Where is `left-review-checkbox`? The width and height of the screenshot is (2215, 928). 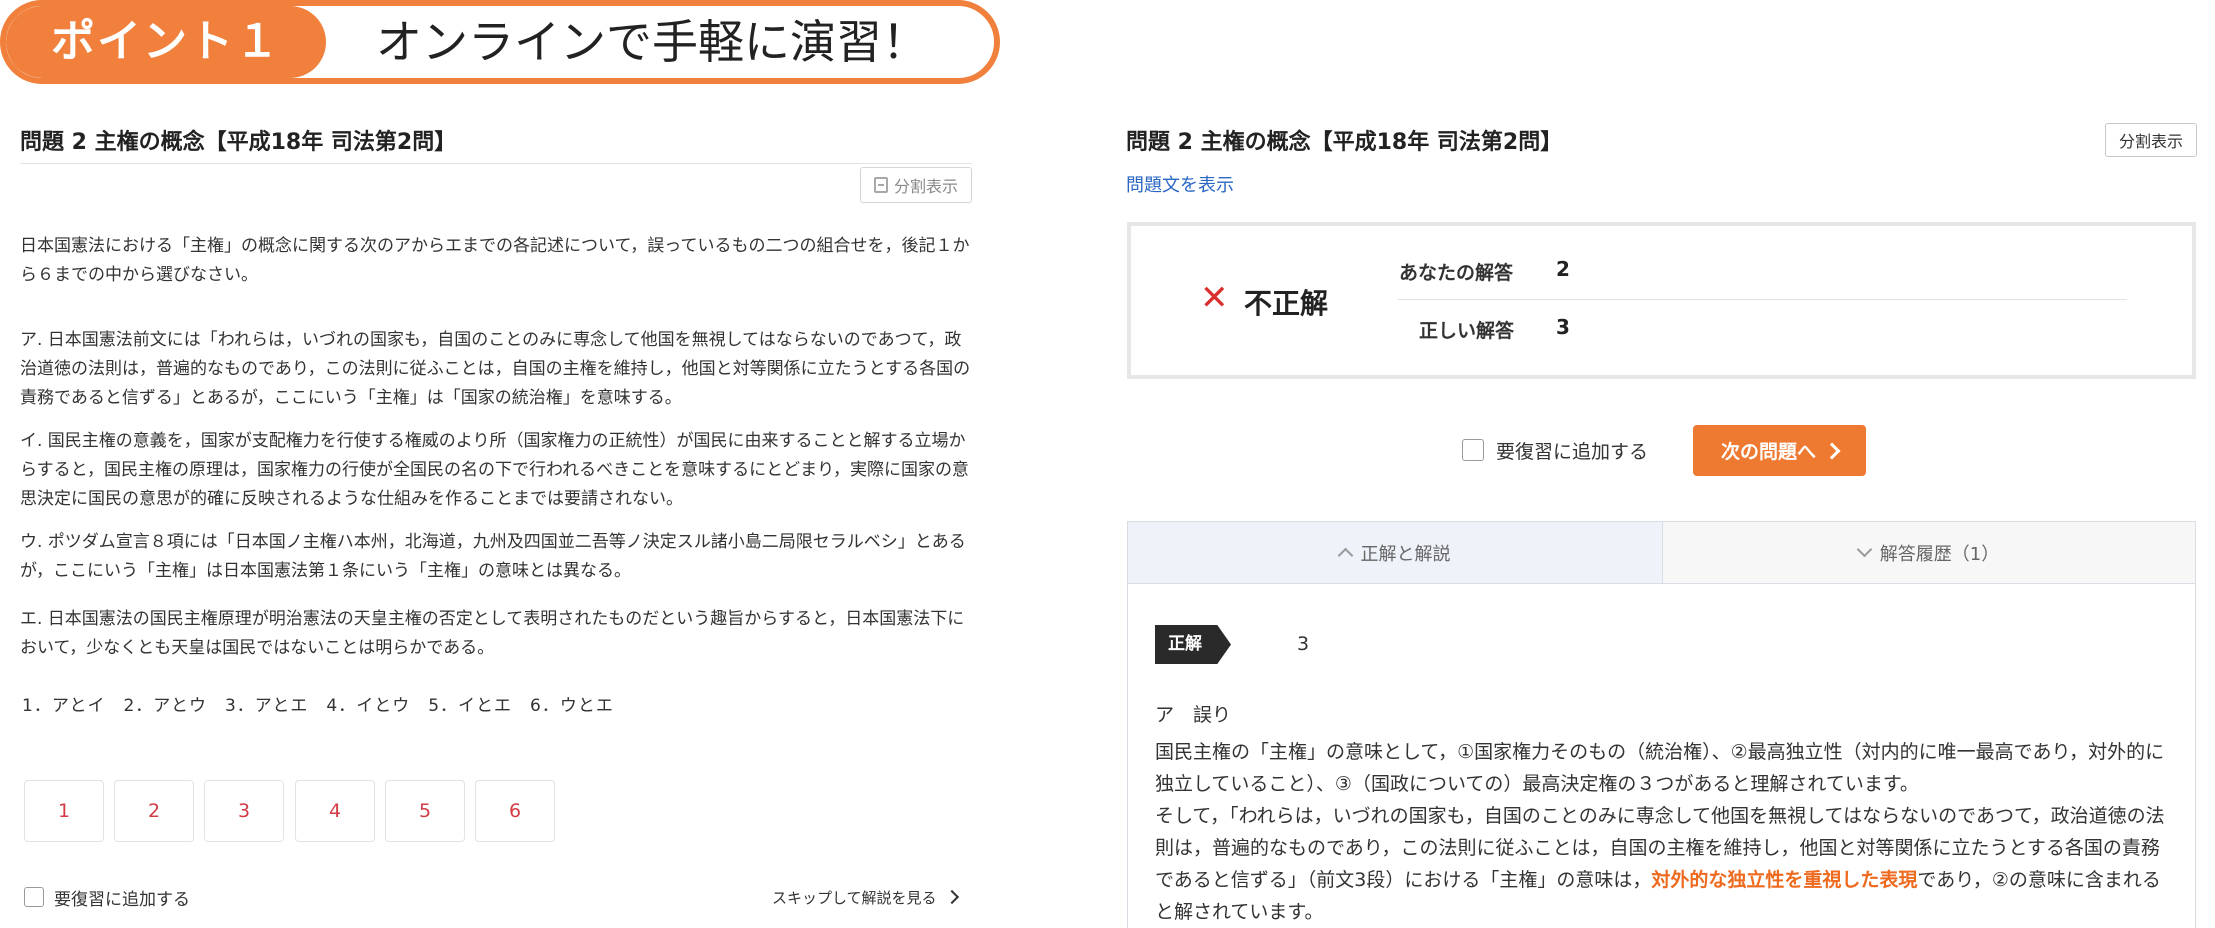 left-review-checkbox is located at coordinates (34, 897).